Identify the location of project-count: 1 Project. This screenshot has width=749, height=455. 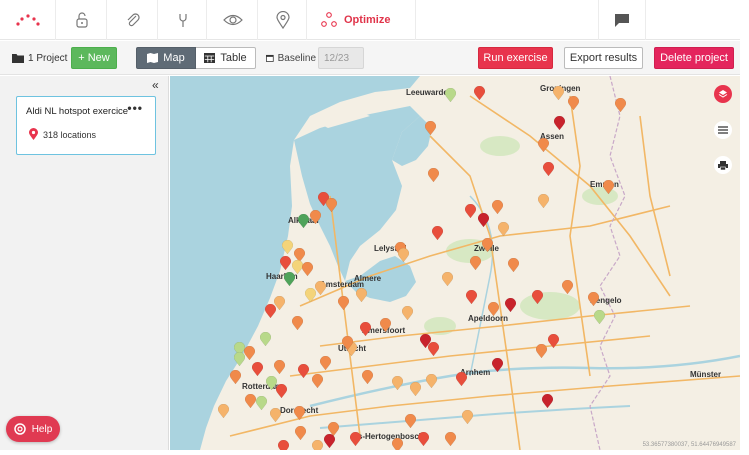
(42, 58).